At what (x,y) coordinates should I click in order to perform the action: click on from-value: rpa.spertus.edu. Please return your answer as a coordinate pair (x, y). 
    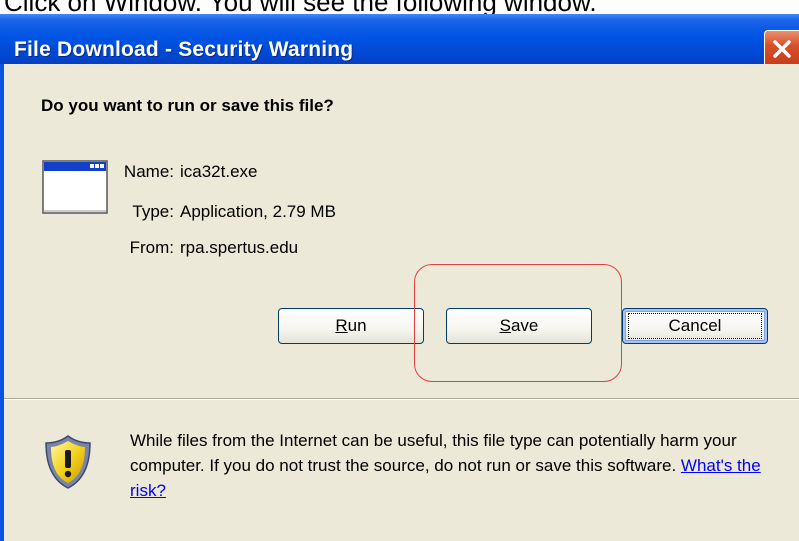
    Looking at the image, I should click on (239, 247).